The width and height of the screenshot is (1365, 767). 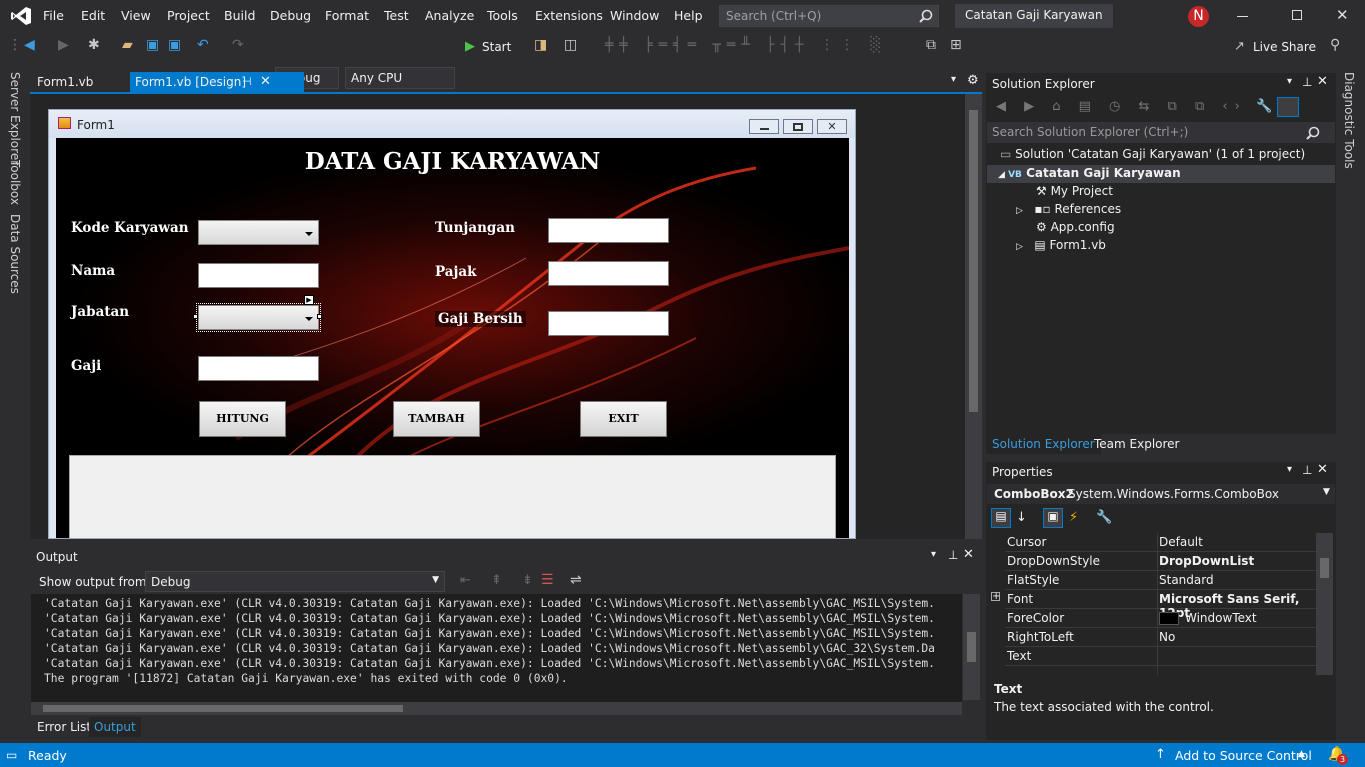 What do you see at coordinates (449, 15) in the screenshot?
I see `menu-analyze: Analyze` at bounding box center [449, 15].